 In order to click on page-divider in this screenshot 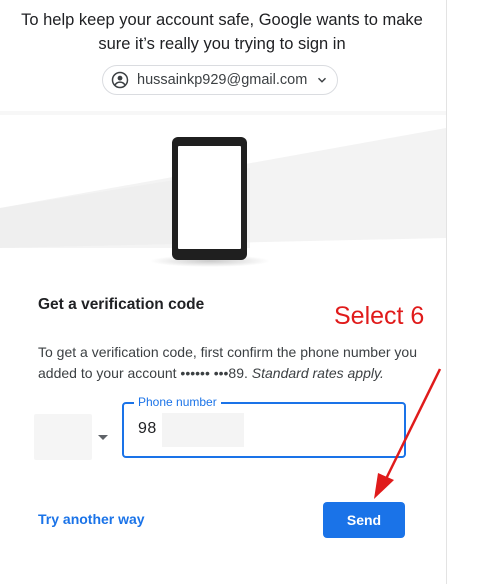, I will do `click(446, 292)`.